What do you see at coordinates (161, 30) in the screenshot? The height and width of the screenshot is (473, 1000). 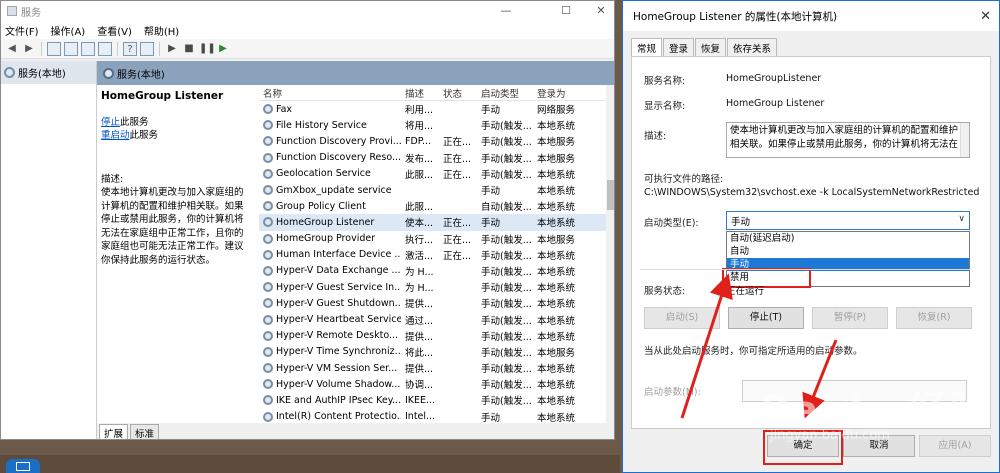 I see `menu-help: 帮助(H)` at bounding box center [161, 30].